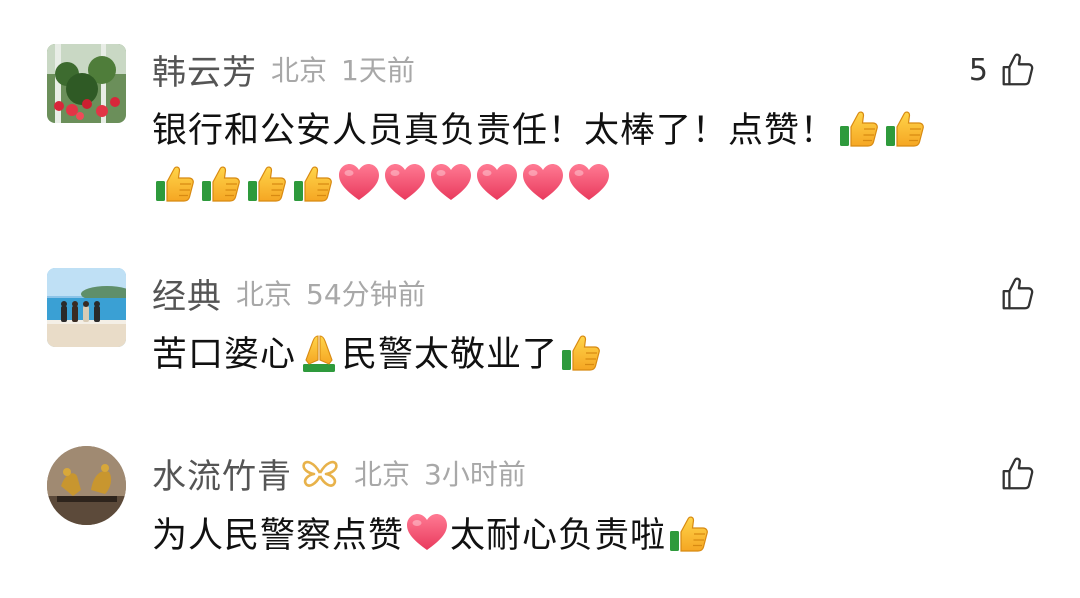 Image resolution: width=1080 pixels, height=598 pixels. What do you see at coordinates (222, 473) in the screenshot?
I see `username: 水流竹青` at bounding box center [222, 473].